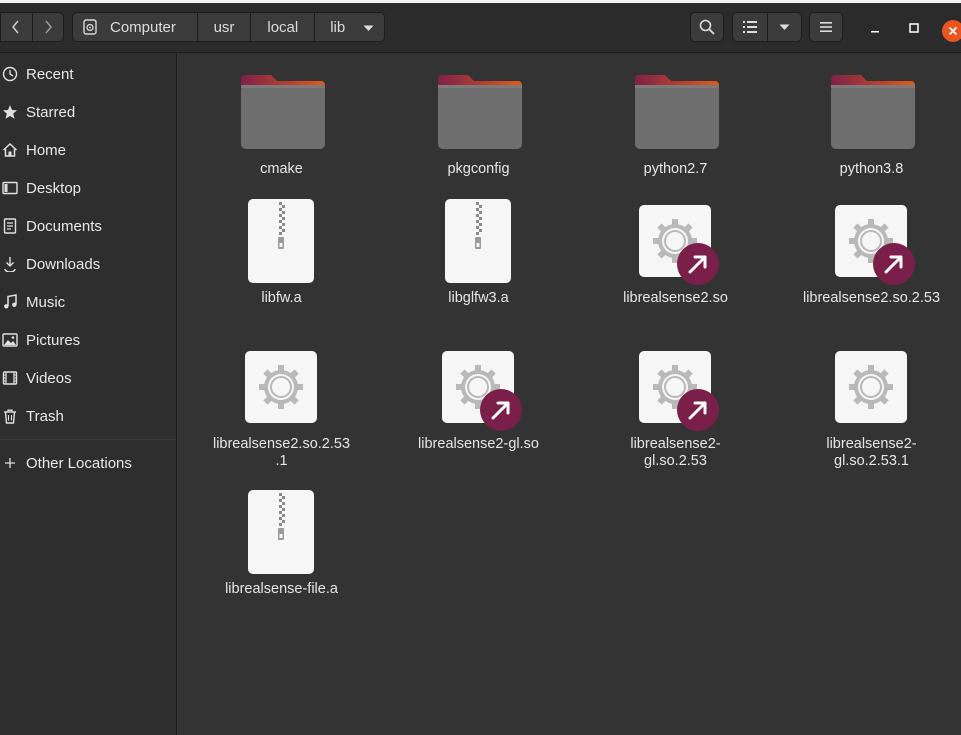  What do you see at coordinates (675, 410) in the screenshot?
I see `file-item-library-link: librealsense2-gl.so.2.53` at bounding box center [675, 410].